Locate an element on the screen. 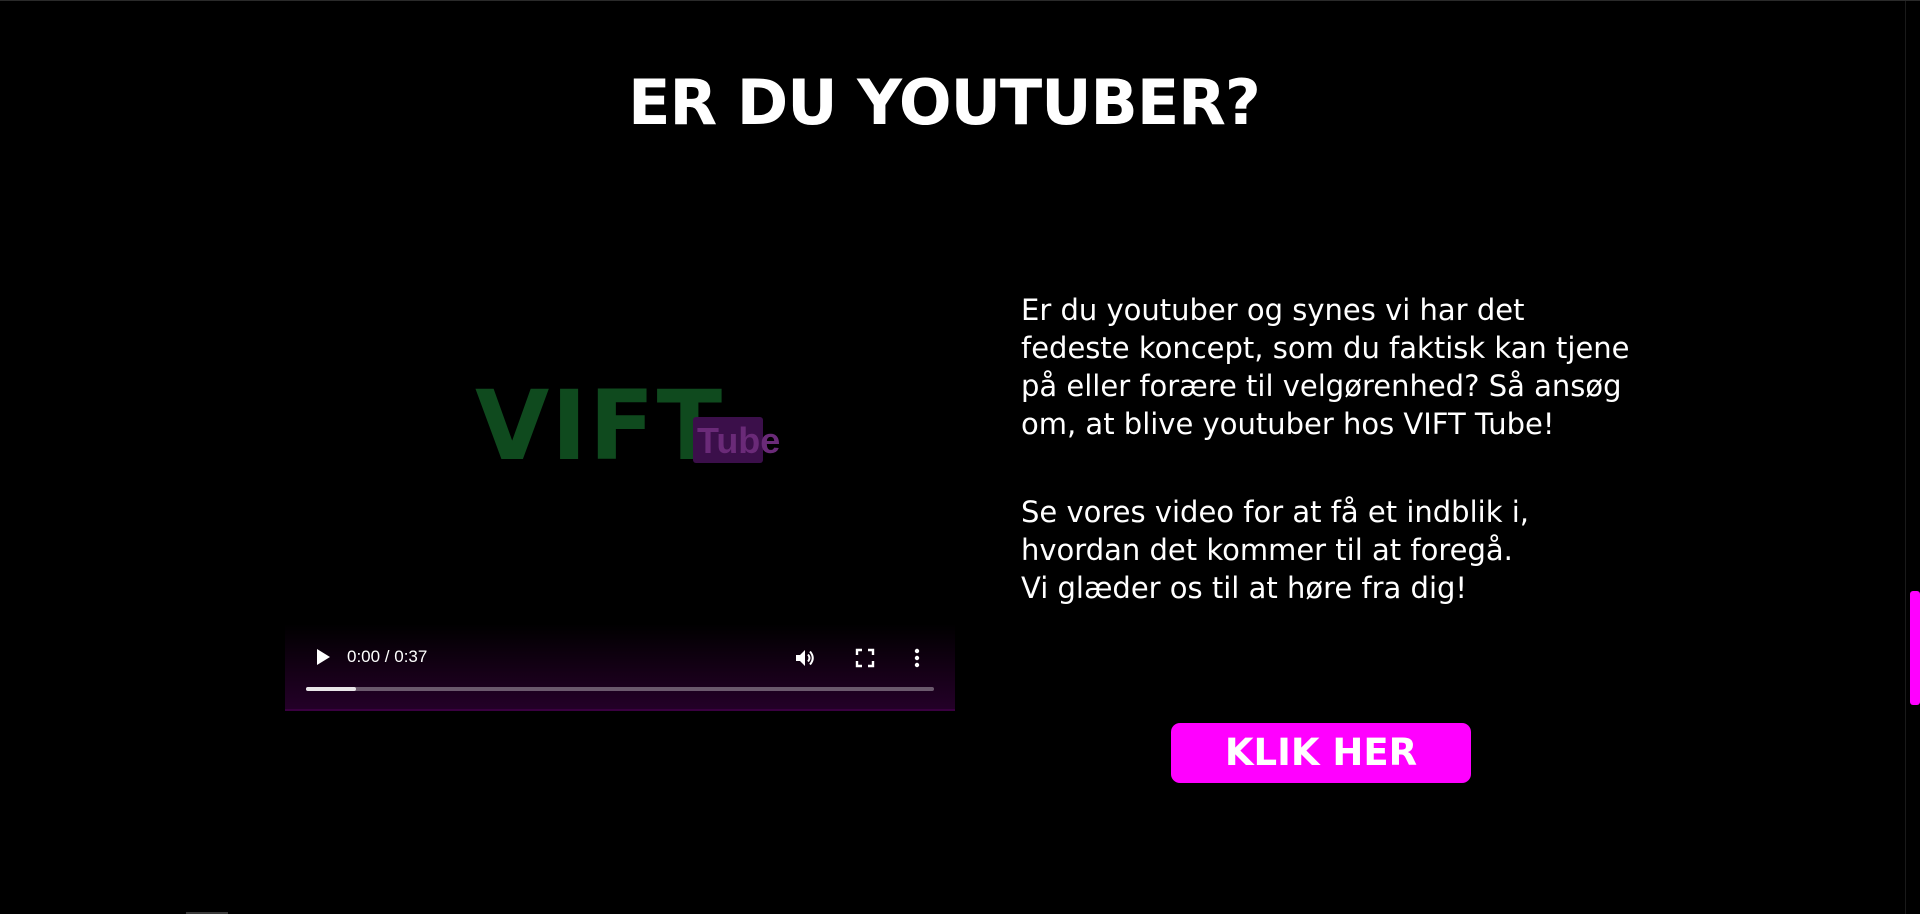  volume-icon is located at coordinates (805, 658).